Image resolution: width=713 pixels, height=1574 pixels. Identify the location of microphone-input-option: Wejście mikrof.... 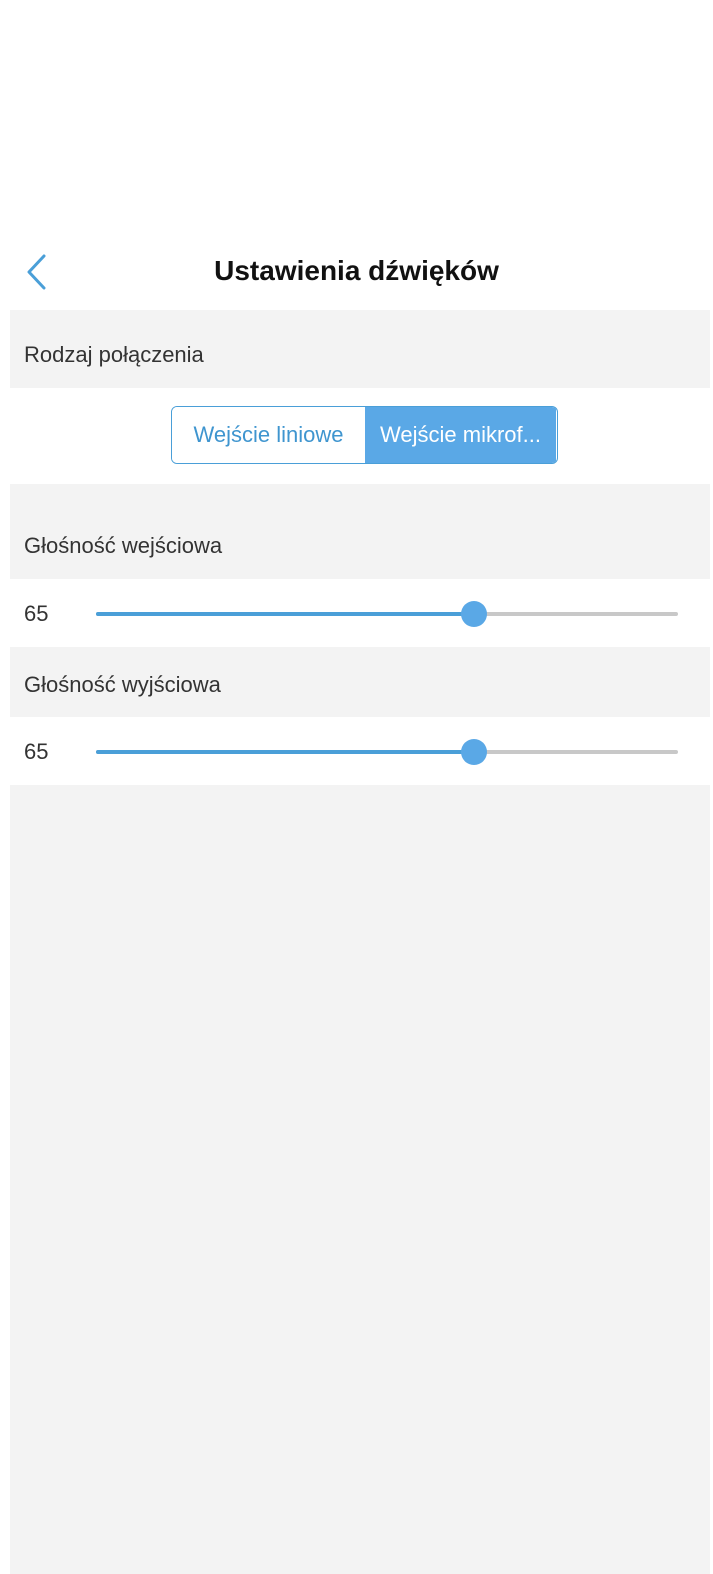
(460, 435).